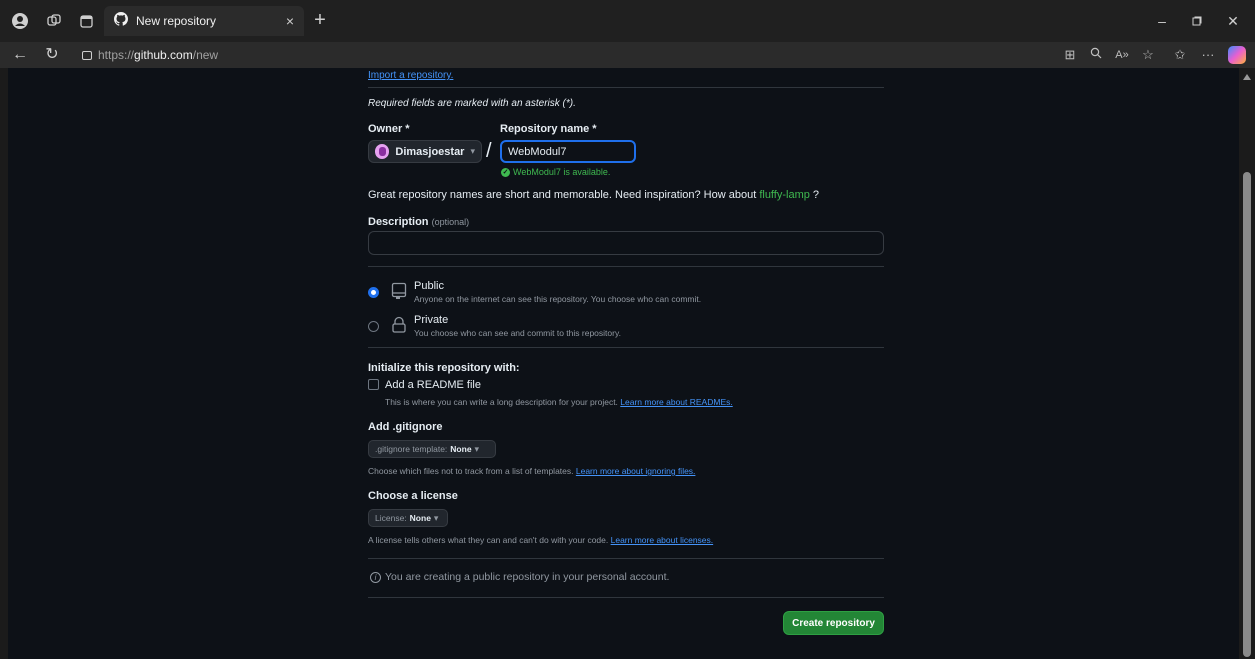 Image resolution: width=1255 pixels, height=659 pixels. What do you see at coordinates (1208, 55) in the screenshot?
I see `more-icon: ···` at bounding box center [1208, 55].